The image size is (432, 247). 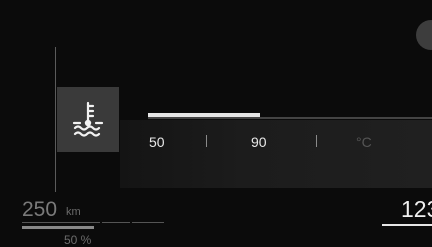 I want to click on fuel-percent: 50 %, so click(x=78, y=240).